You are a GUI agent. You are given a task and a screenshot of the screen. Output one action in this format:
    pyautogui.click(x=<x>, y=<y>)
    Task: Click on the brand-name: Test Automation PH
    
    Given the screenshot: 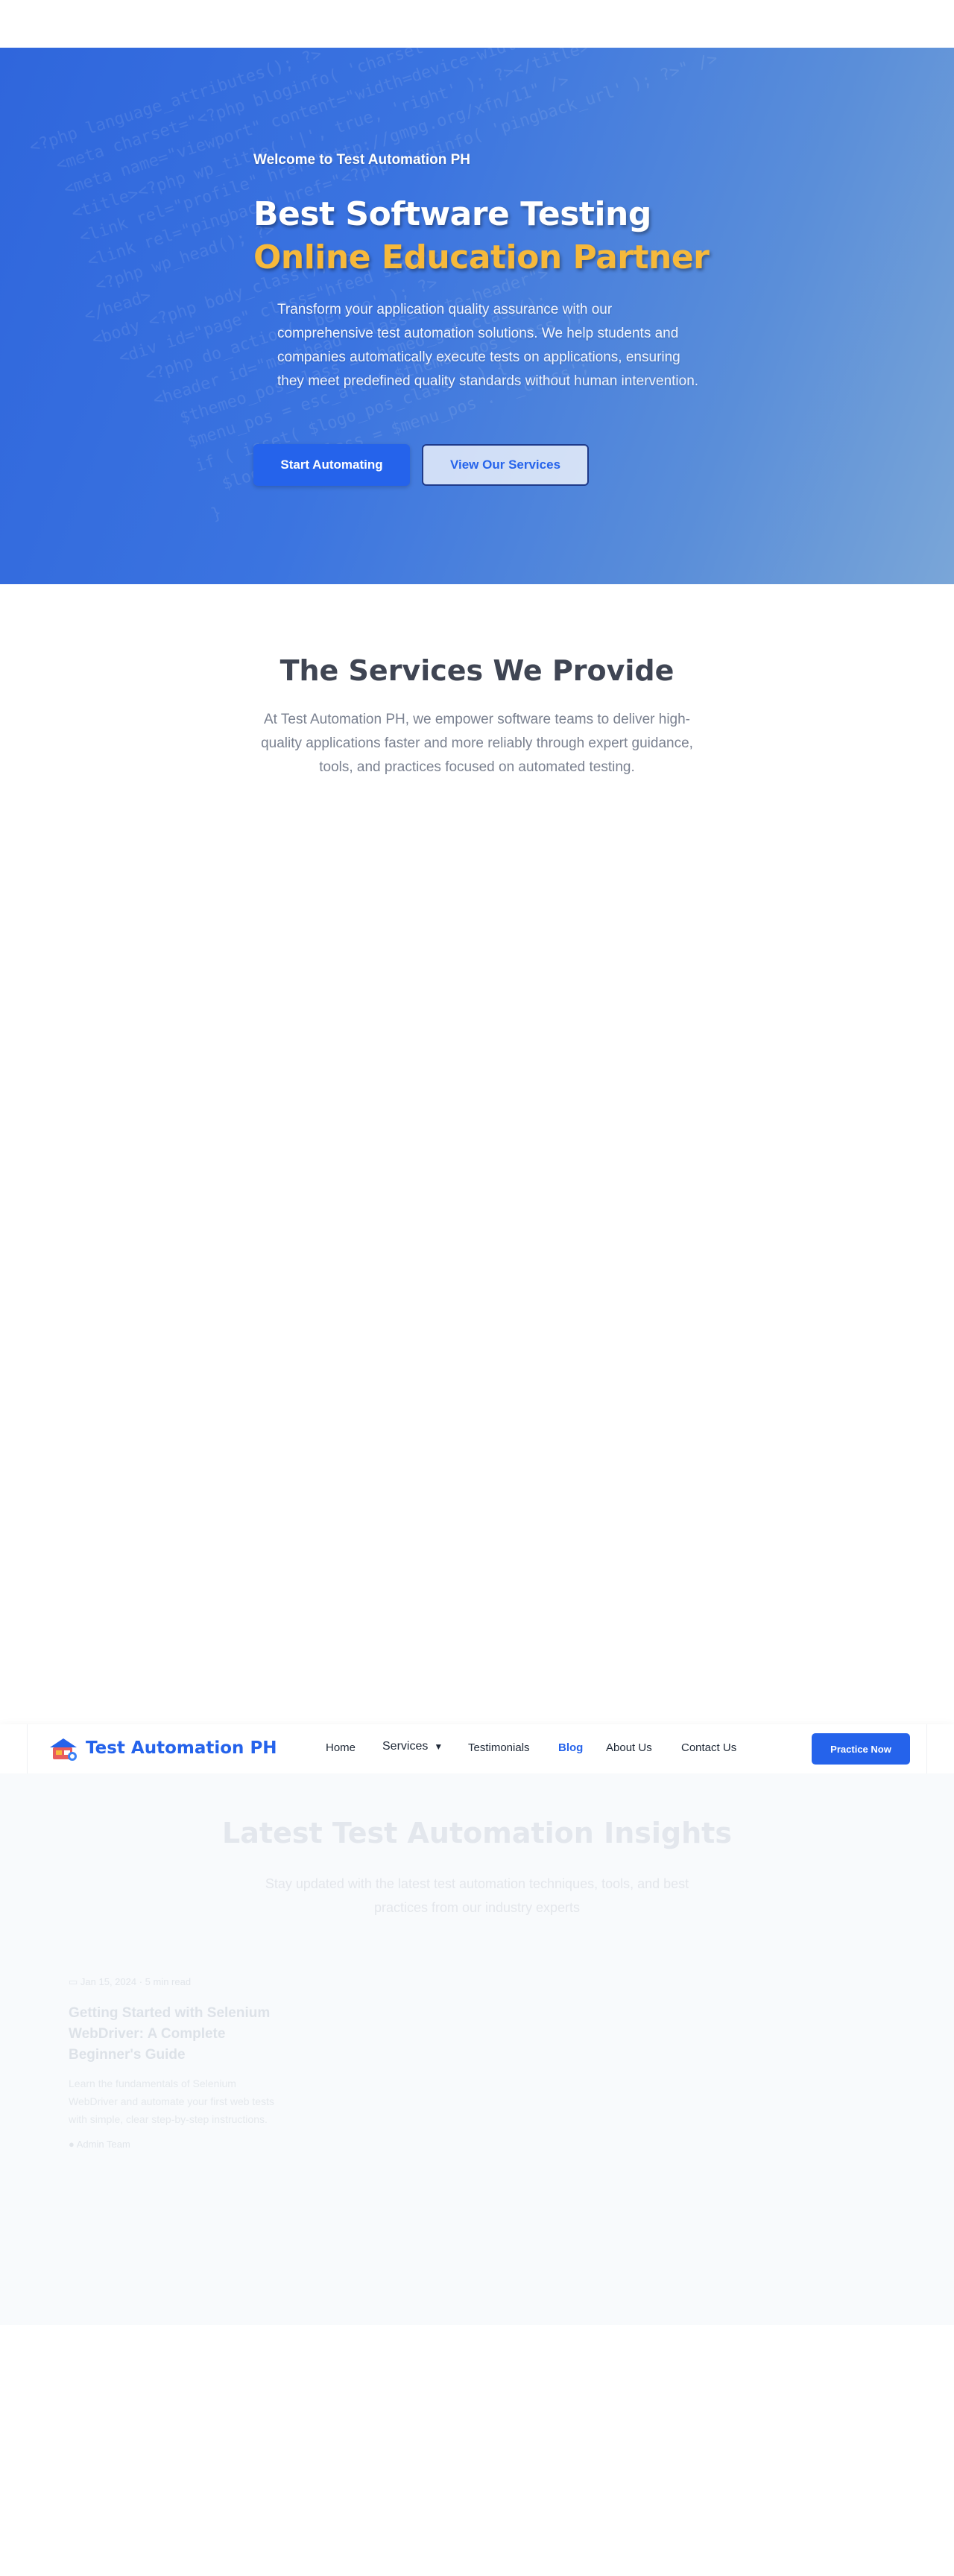 What is the action you would take?
    pyautogui.click(x=182, y=1748)
    